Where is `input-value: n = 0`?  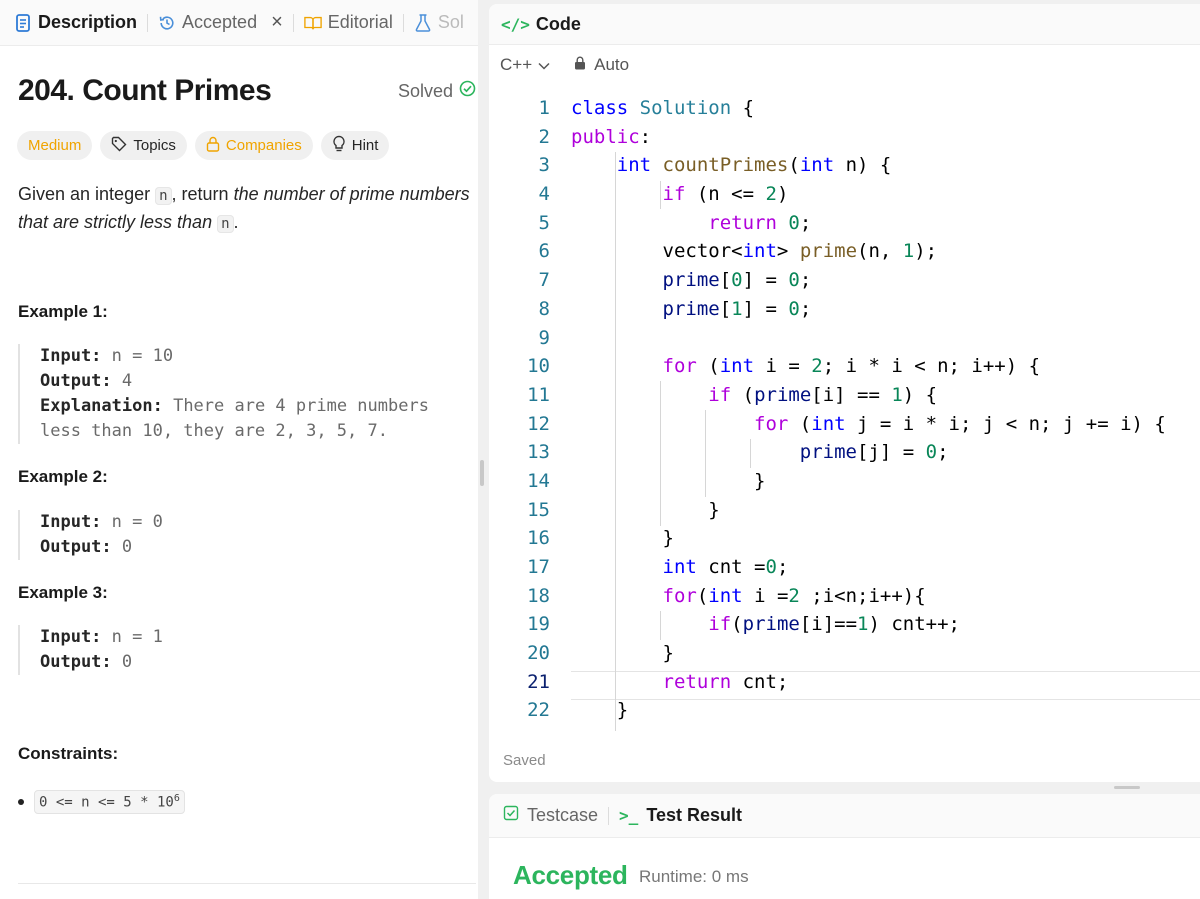 input-value: n = 0 is located at coordinates (137, 522).